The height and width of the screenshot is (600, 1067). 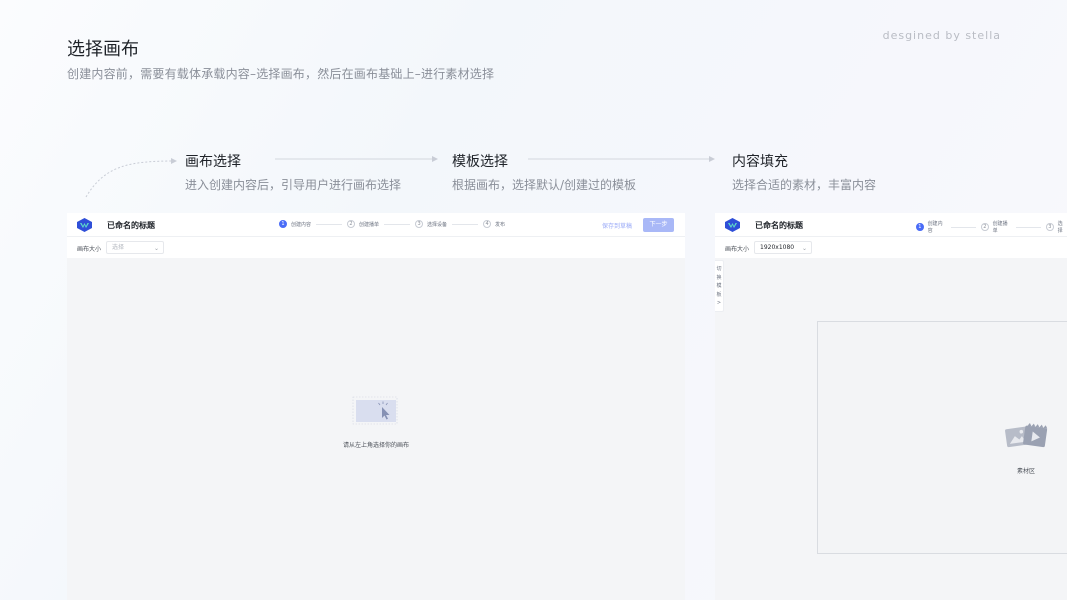 I want to click on canvas-area: 素材区, so click(x=942, y=437).